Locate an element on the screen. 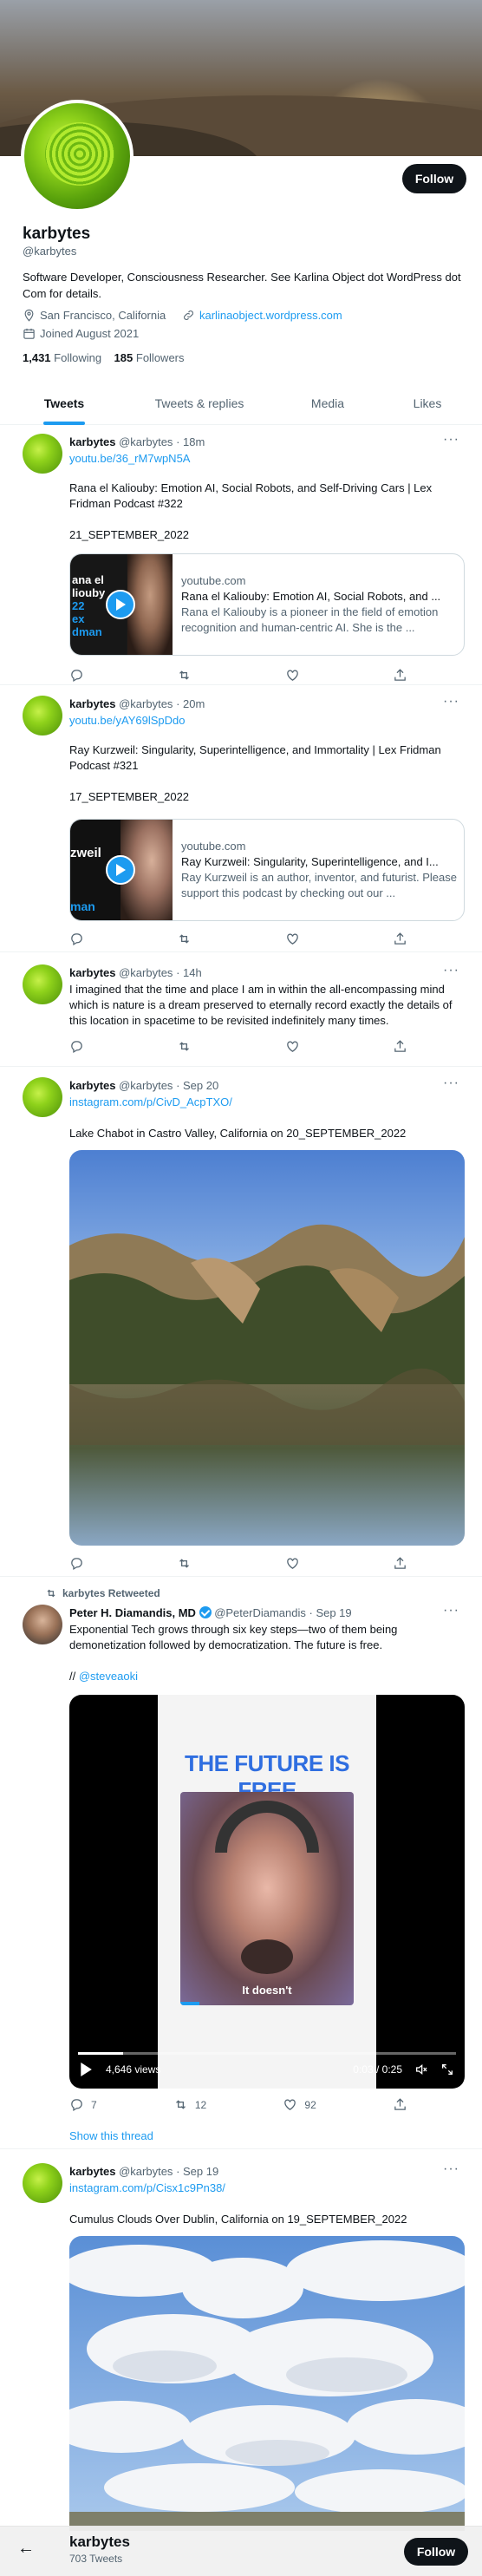 The width and height of the screenshot is (482, 2576). calendar-icon is located at coordinates (29, 333).